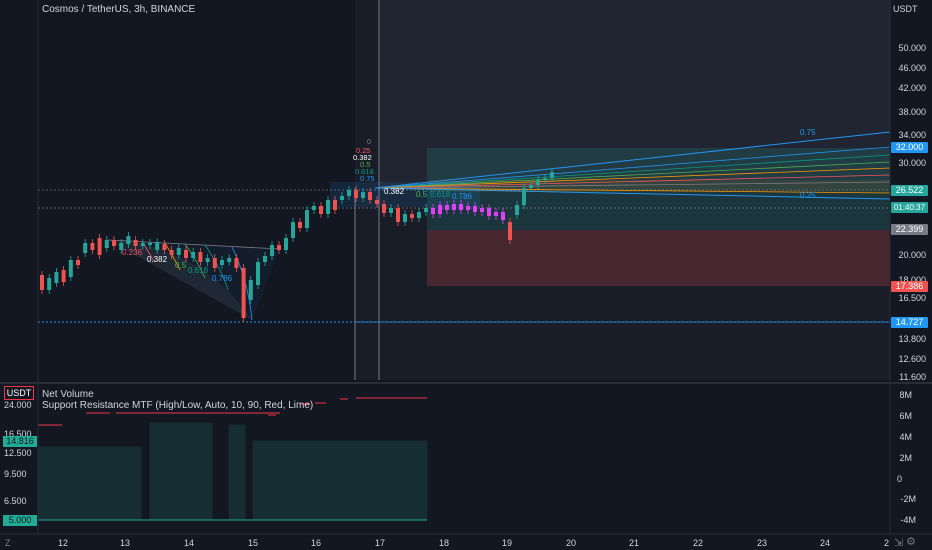  I want to click on price-tag-14: 14.727, so click(909, 322).